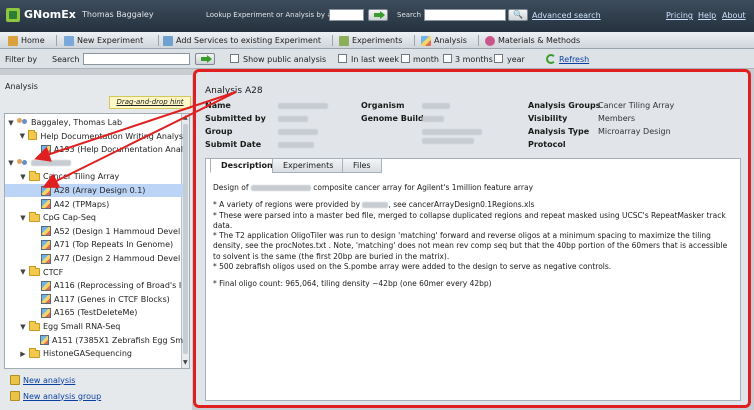 This screenshot has height=410, width=754. What do you see at coordinates (392, 118) in the screenshot?
I see `genome-build-label: Genome Build` at bounding box center [392, 118].